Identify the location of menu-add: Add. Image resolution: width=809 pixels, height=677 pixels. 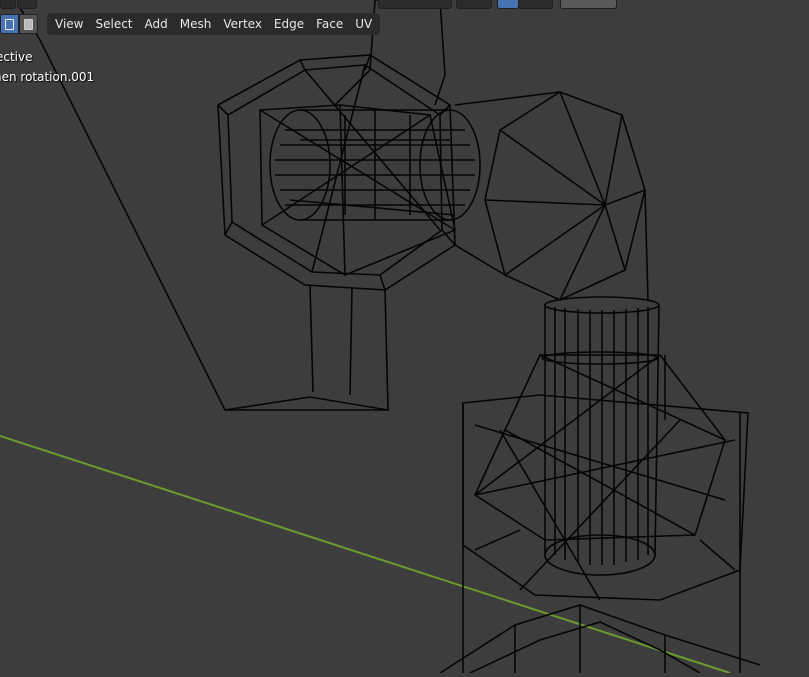
(156, 24).